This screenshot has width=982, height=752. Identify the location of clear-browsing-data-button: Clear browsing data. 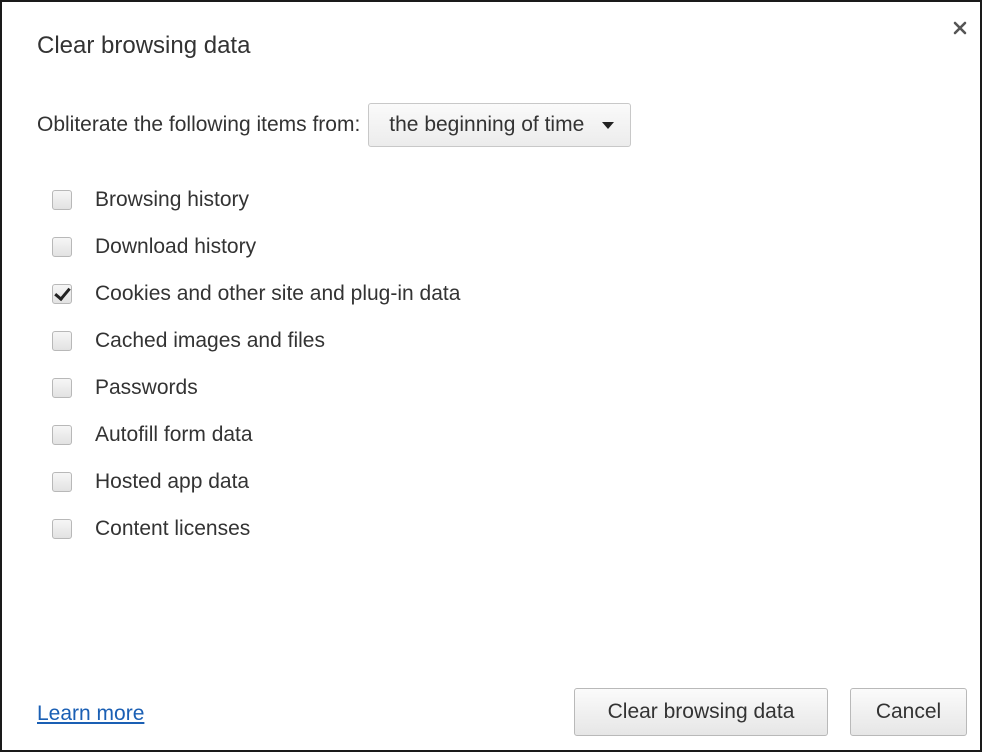
(701, 712).